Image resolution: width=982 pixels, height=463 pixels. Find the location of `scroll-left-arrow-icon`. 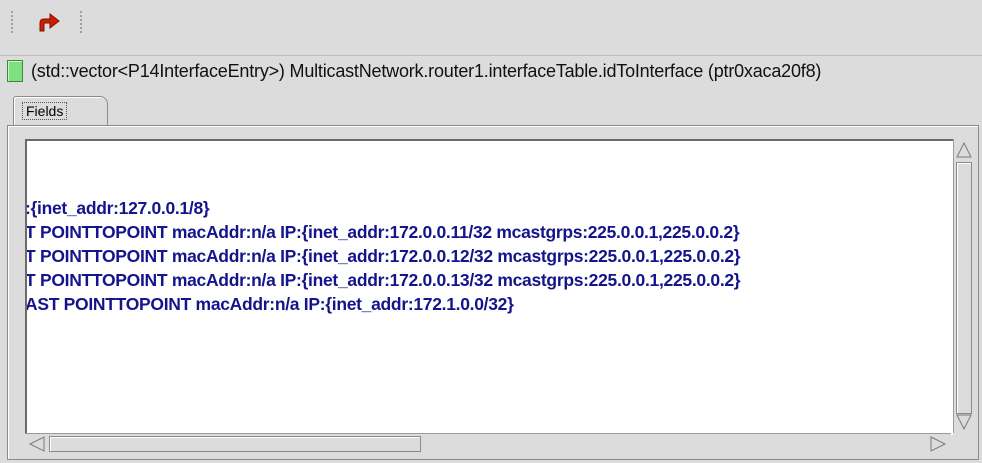

scroll-left-arrow-icon is located at coordinates (37, 444).